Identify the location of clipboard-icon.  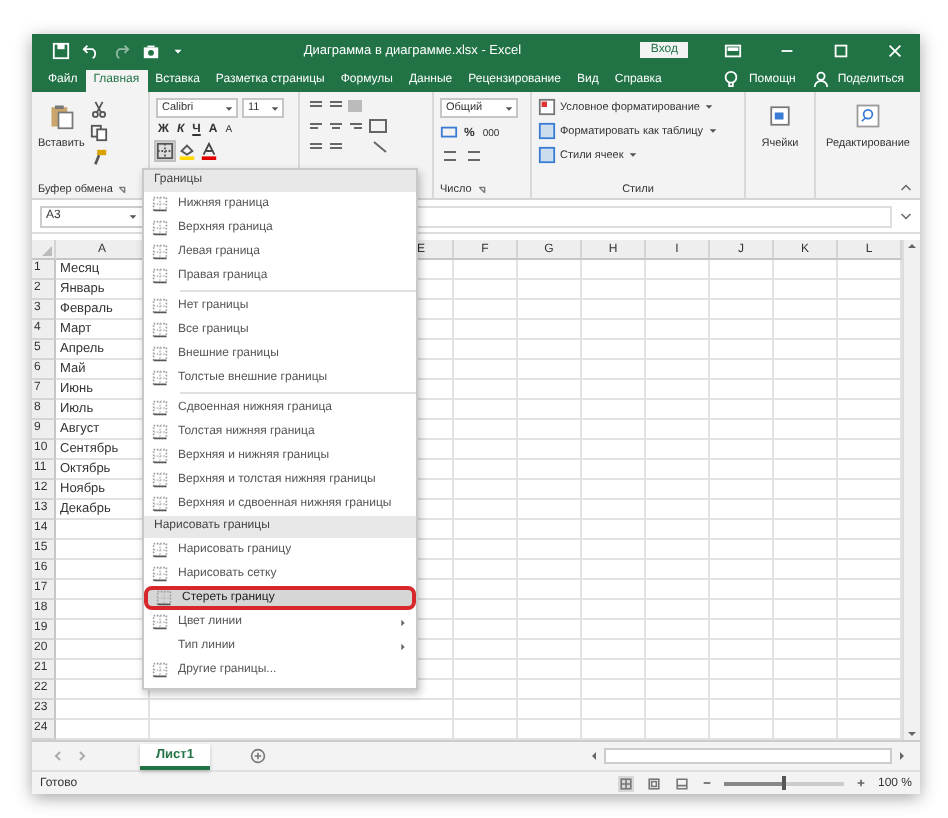
(61, 116).